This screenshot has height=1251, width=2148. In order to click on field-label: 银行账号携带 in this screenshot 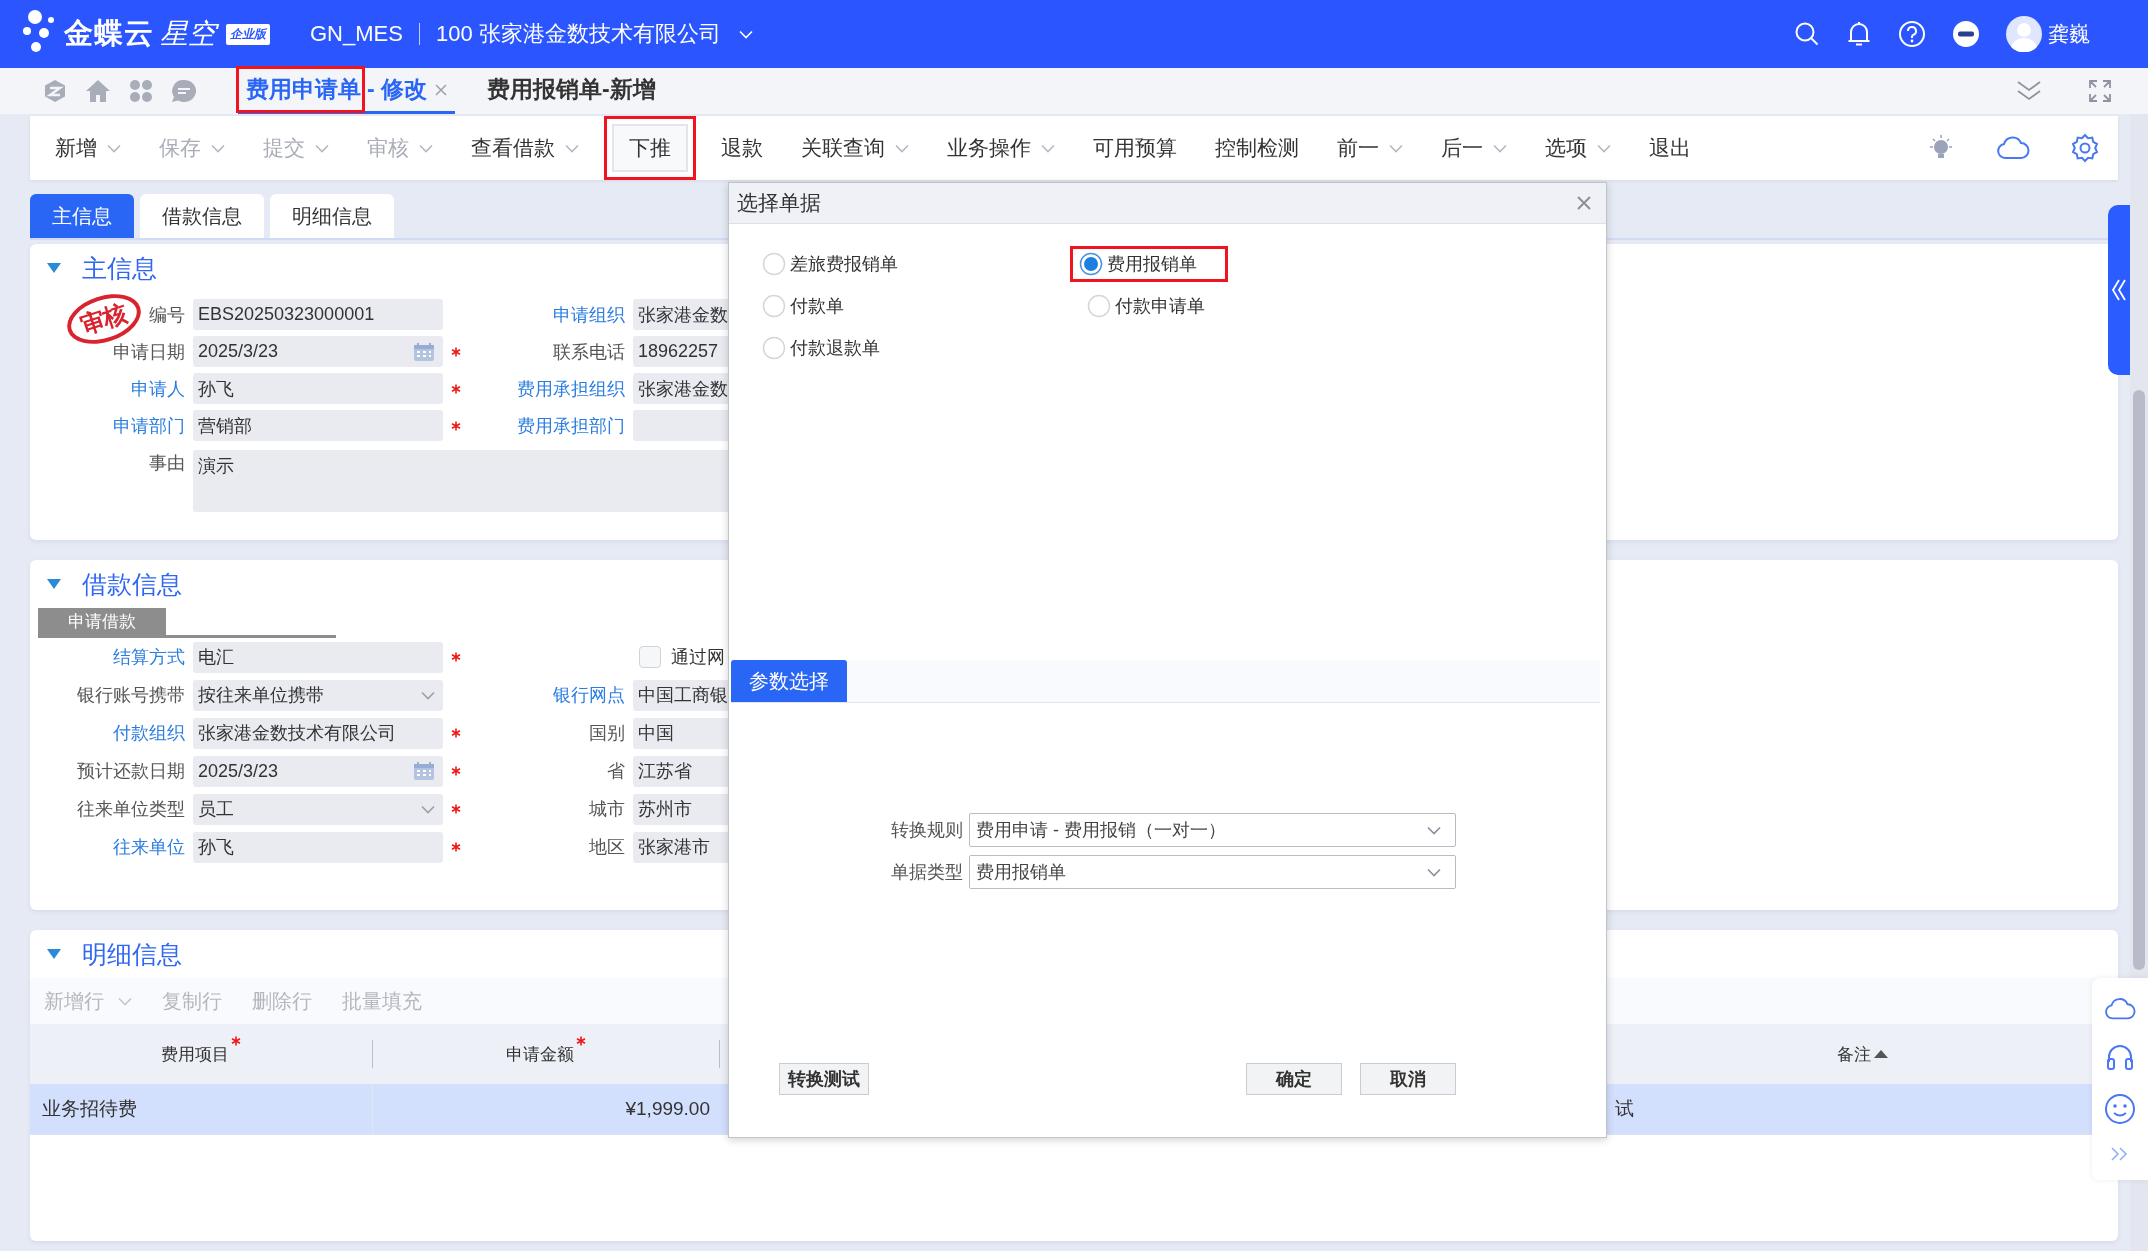, I will do `click(131, 695)`.